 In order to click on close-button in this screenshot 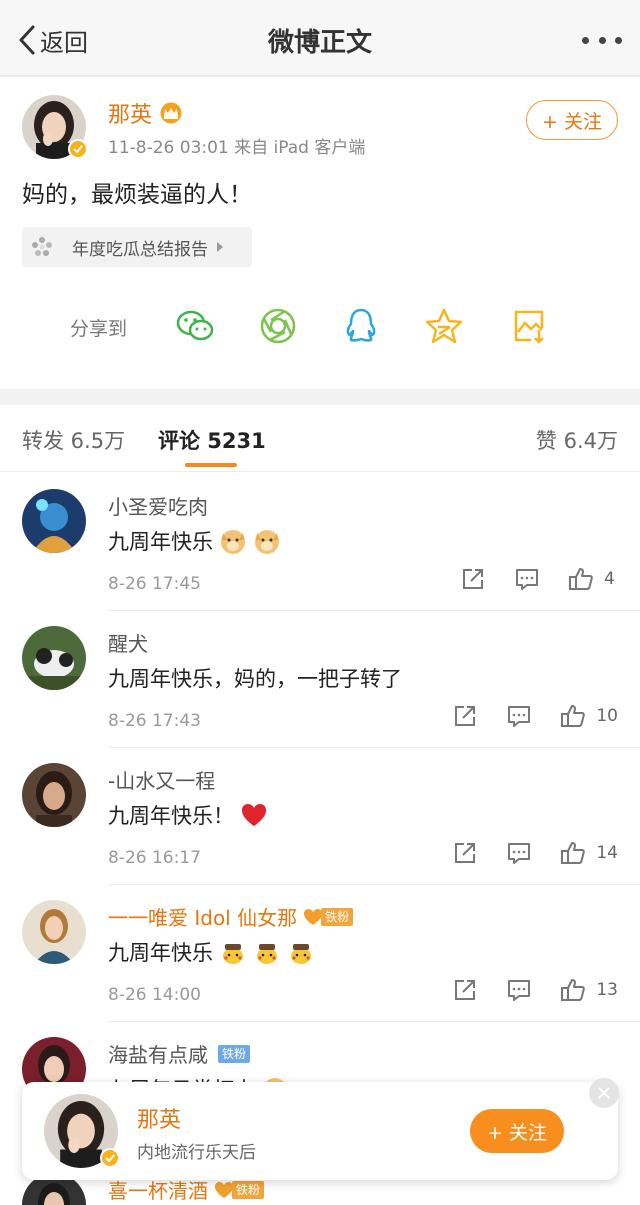, I will do `click(604, 1093)`.